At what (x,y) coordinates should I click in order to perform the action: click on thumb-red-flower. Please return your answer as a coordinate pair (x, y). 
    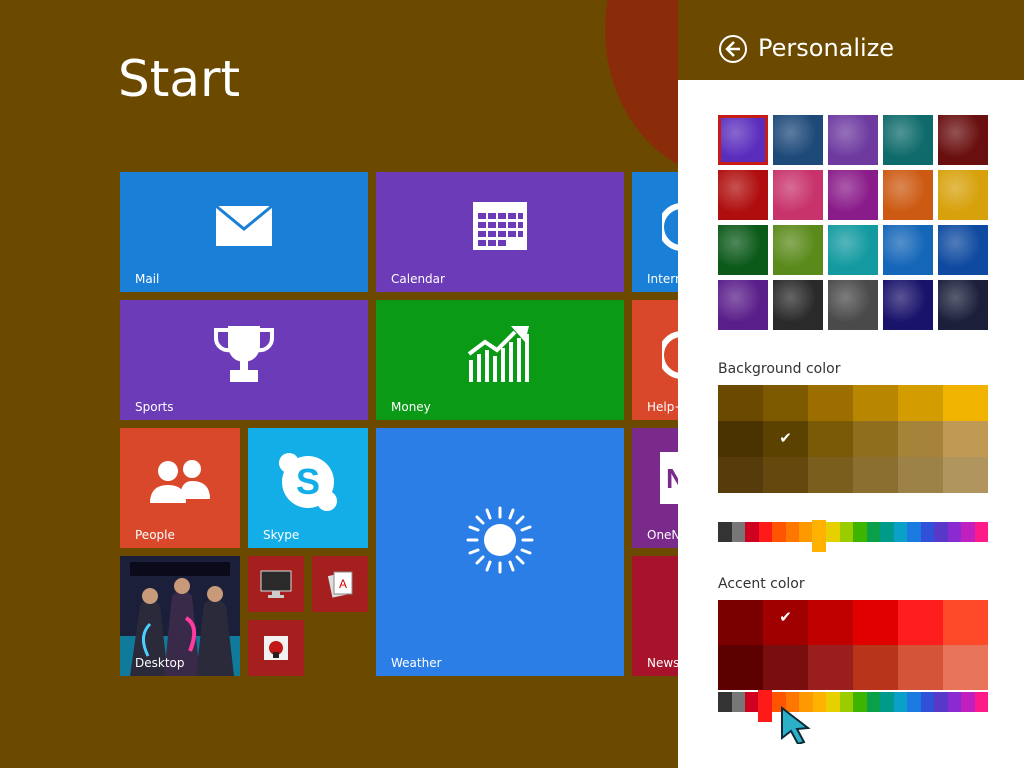
    Looking at the image, I should click on (963, 140).